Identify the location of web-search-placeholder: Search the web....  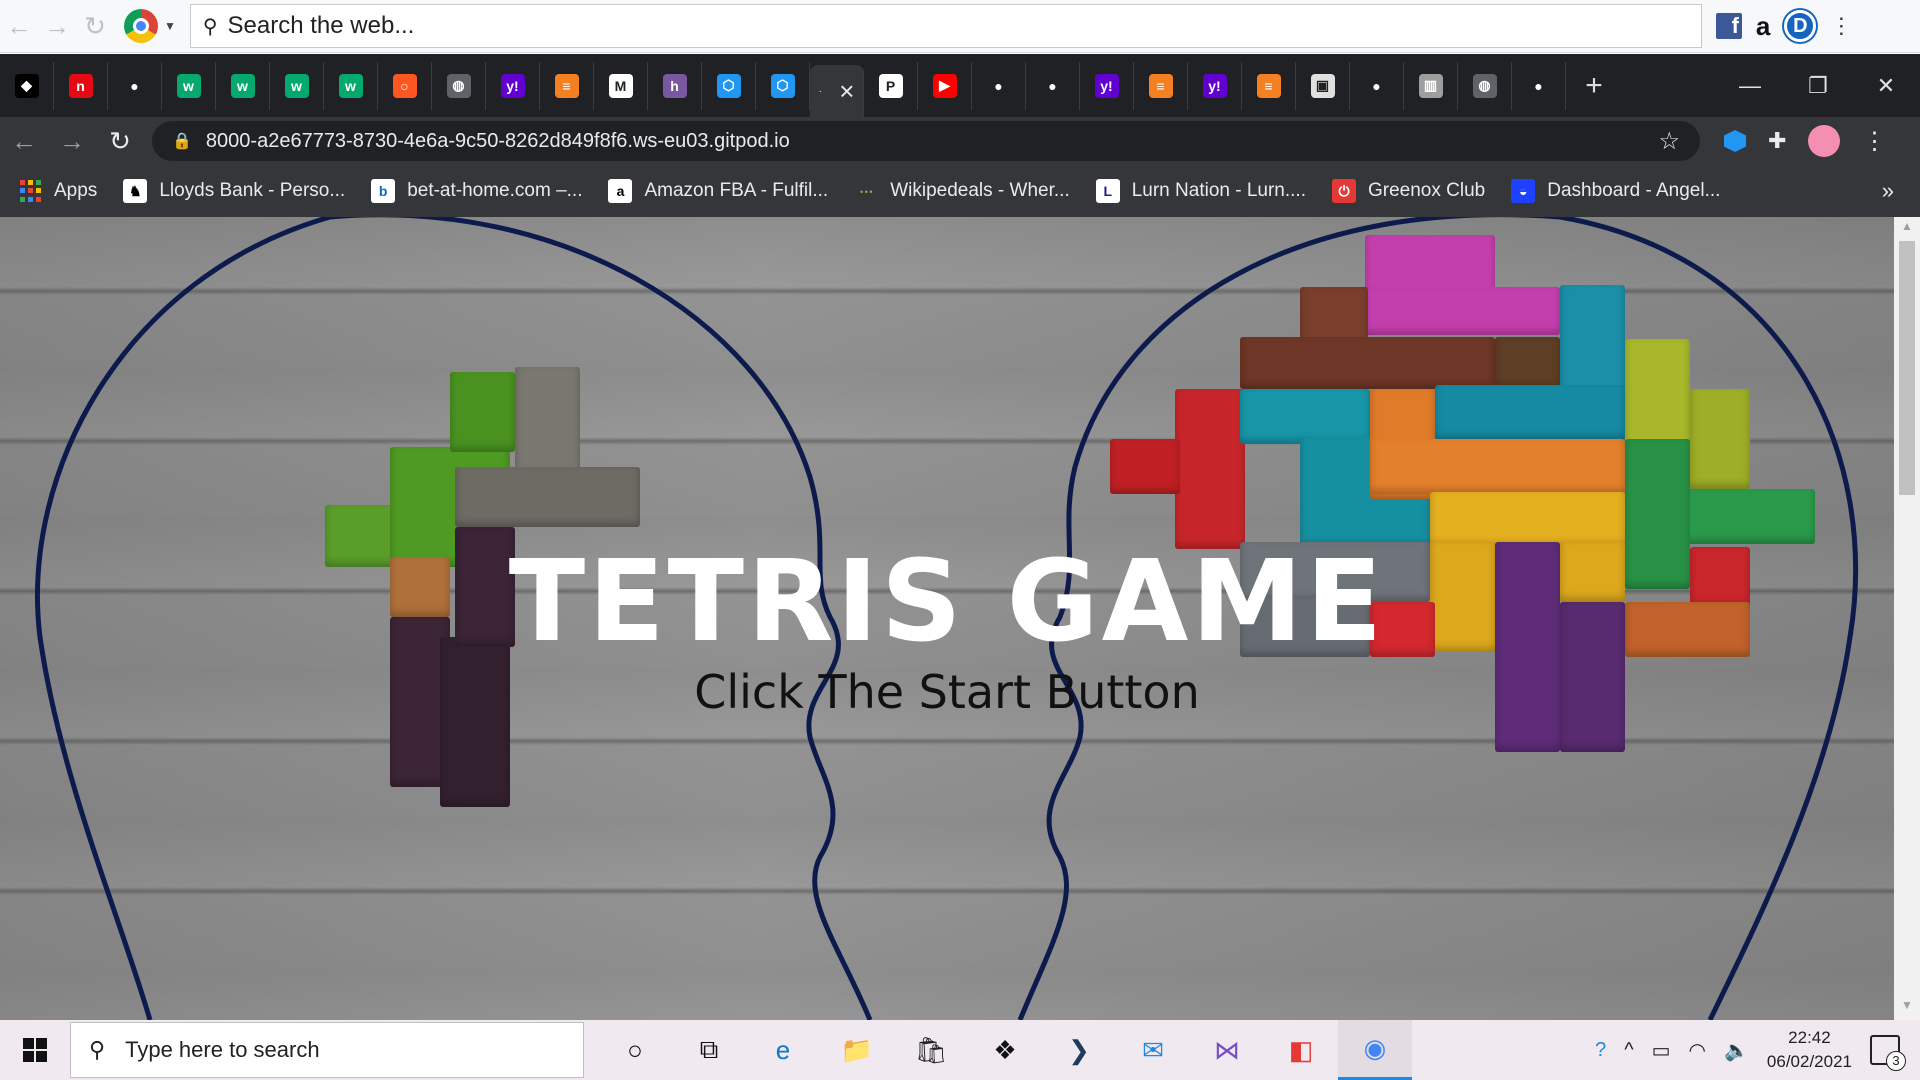
(321, 25).